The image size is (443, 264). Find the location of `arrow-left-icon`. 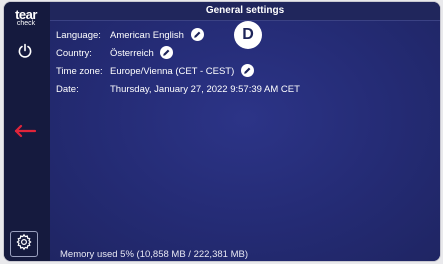

arrow-left-icon is located at coordinates (25, 133).